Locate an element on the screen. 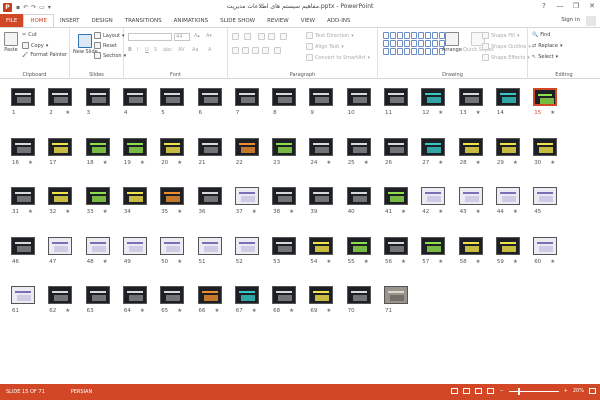  paste-button: Paste is located at coordinates (11, 42).